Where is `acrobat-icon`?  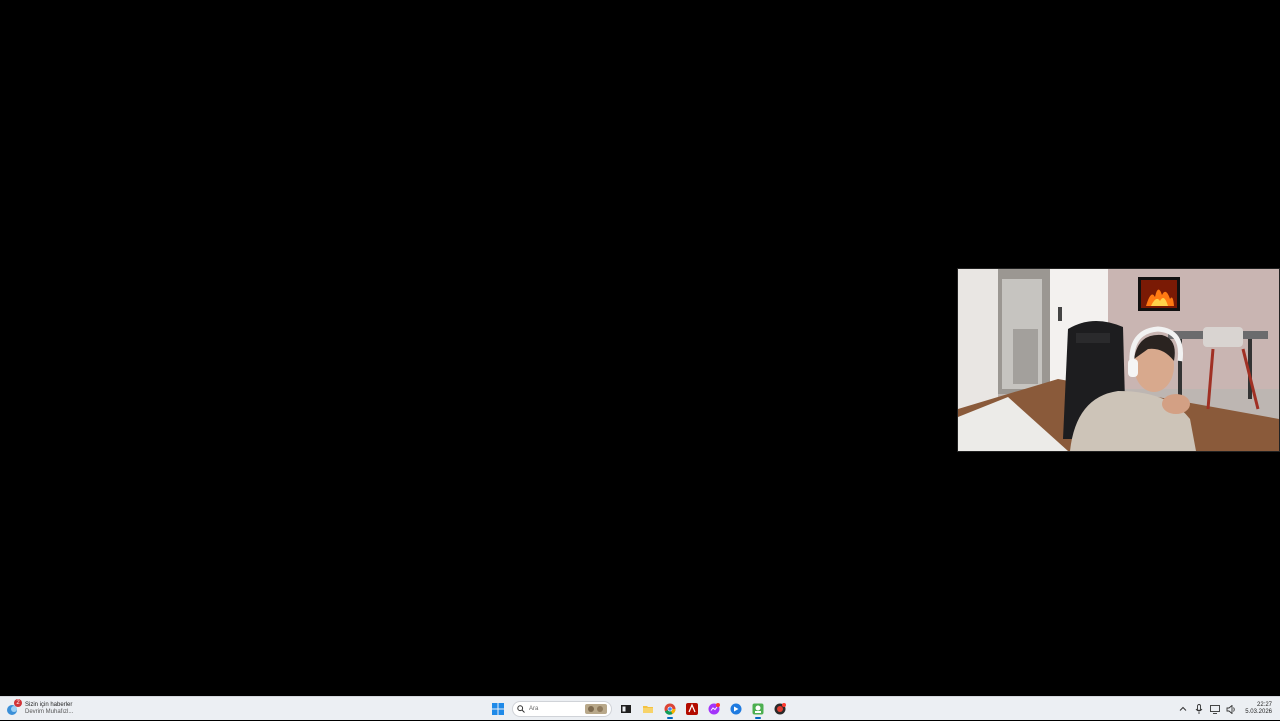 acrobat-icon is located at coordinates (692, 709).